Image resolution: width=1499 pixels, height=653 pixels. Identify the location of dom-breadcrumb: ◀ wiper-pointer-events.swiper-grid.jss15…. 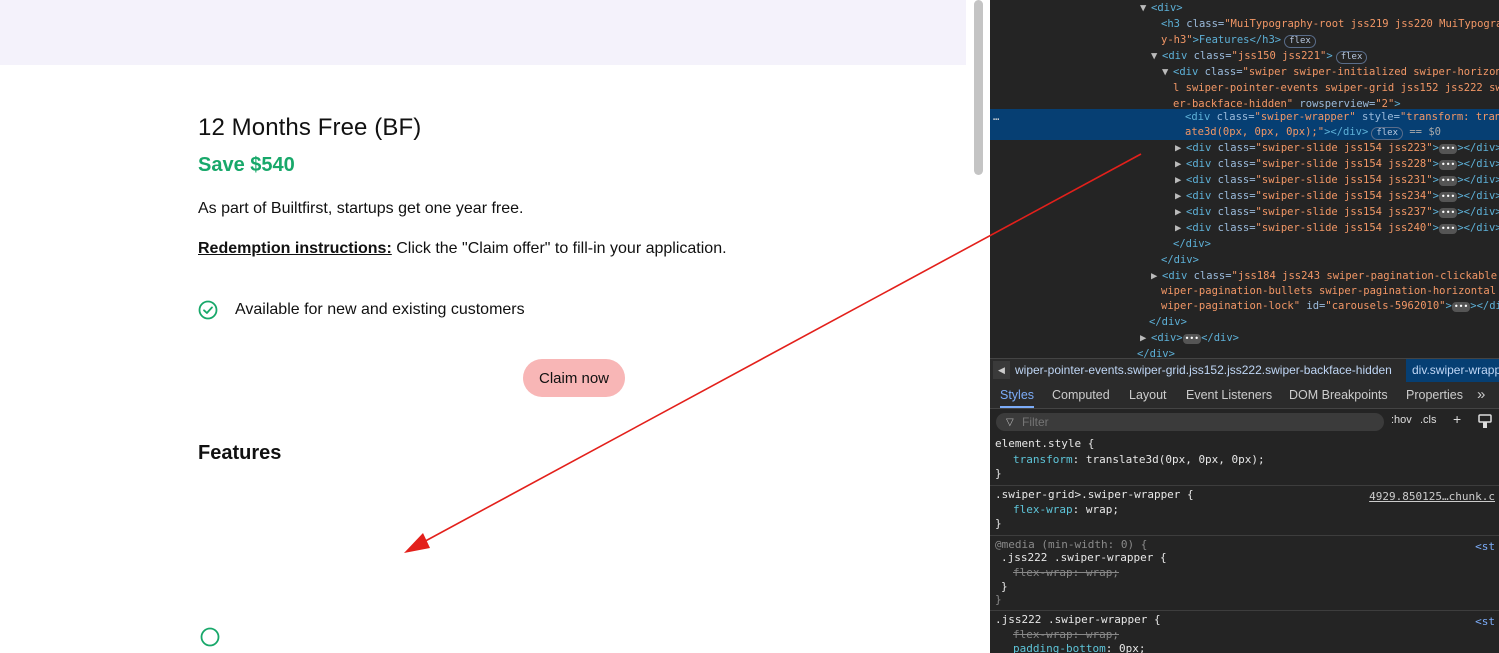
(1244, 370).